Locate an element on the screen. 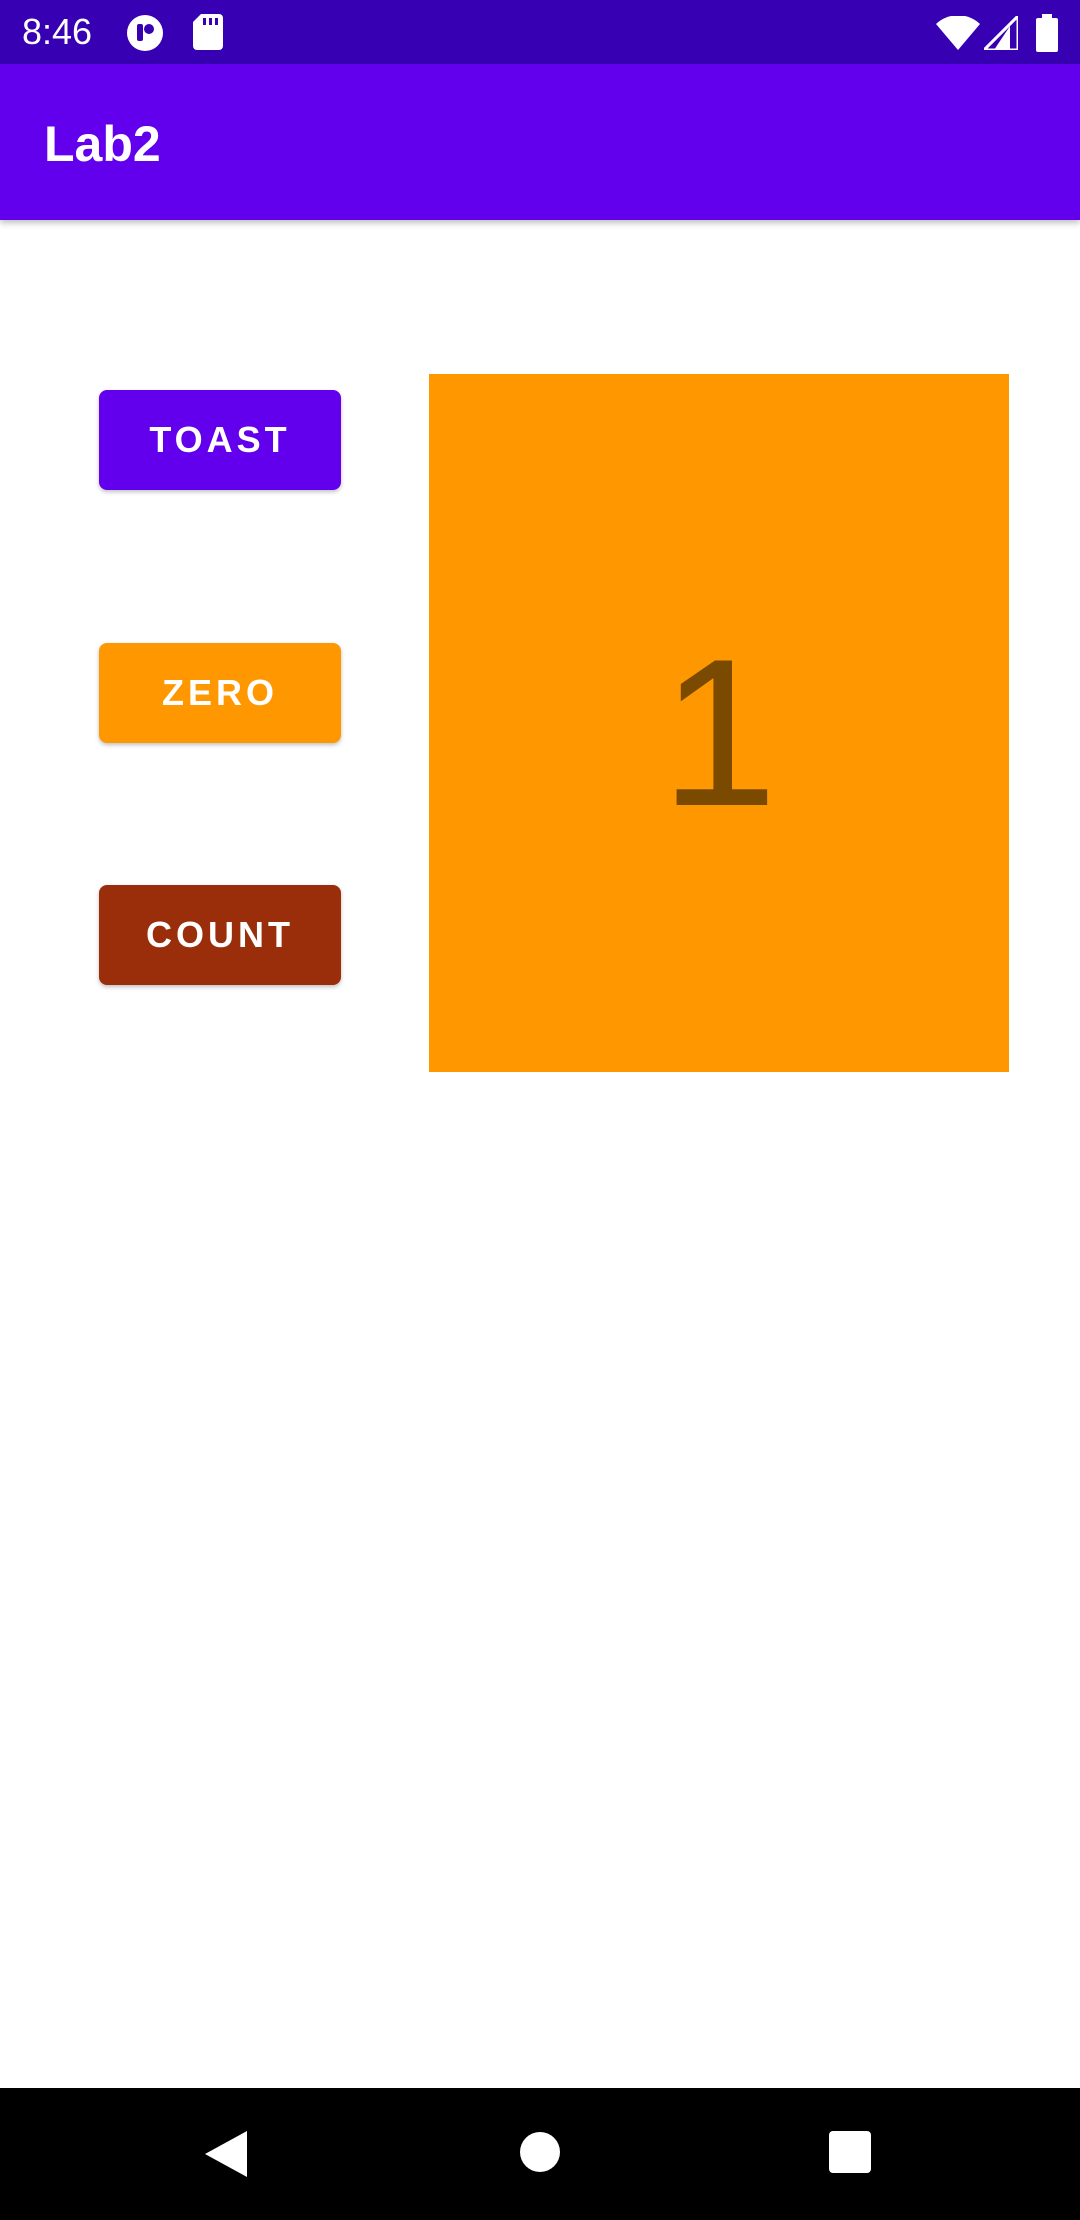 The image size is (1080, 2220). zero-button: ZERO is located at coordinates (220, 693).